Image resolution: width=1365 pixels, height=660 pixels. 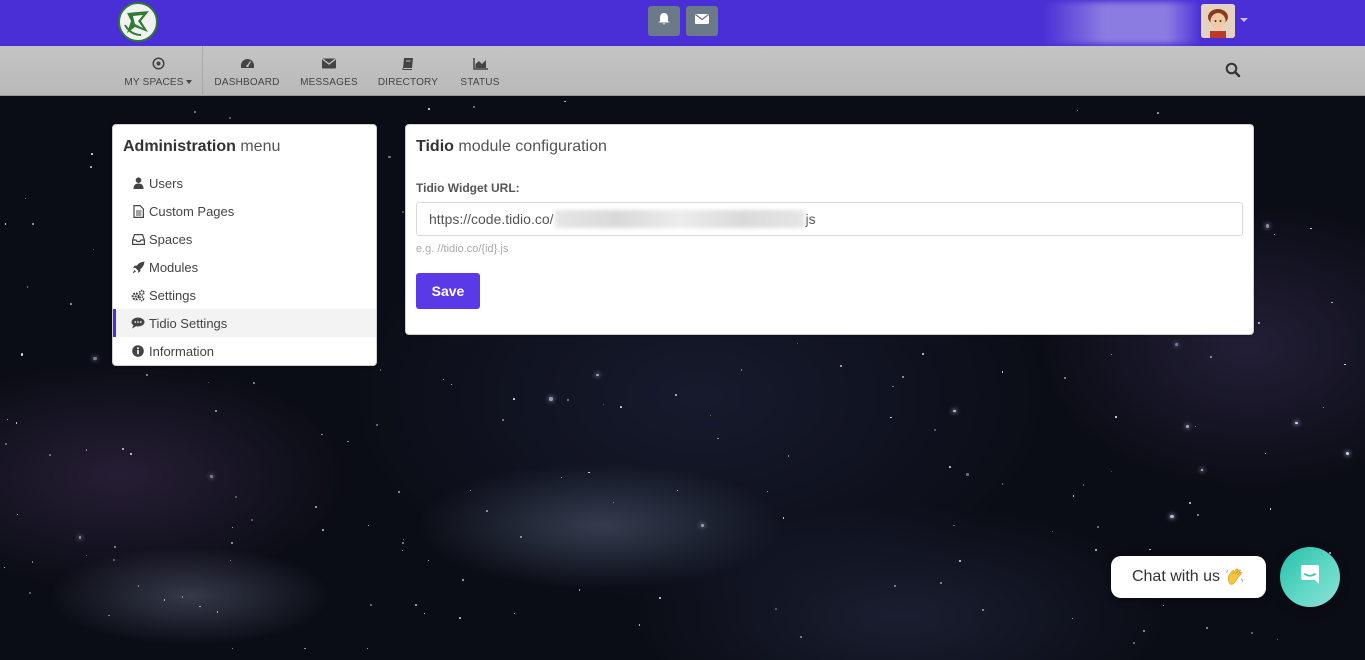 I want to click on admin-menu-item-spaces: Spaces, so click(x=244, y=239).